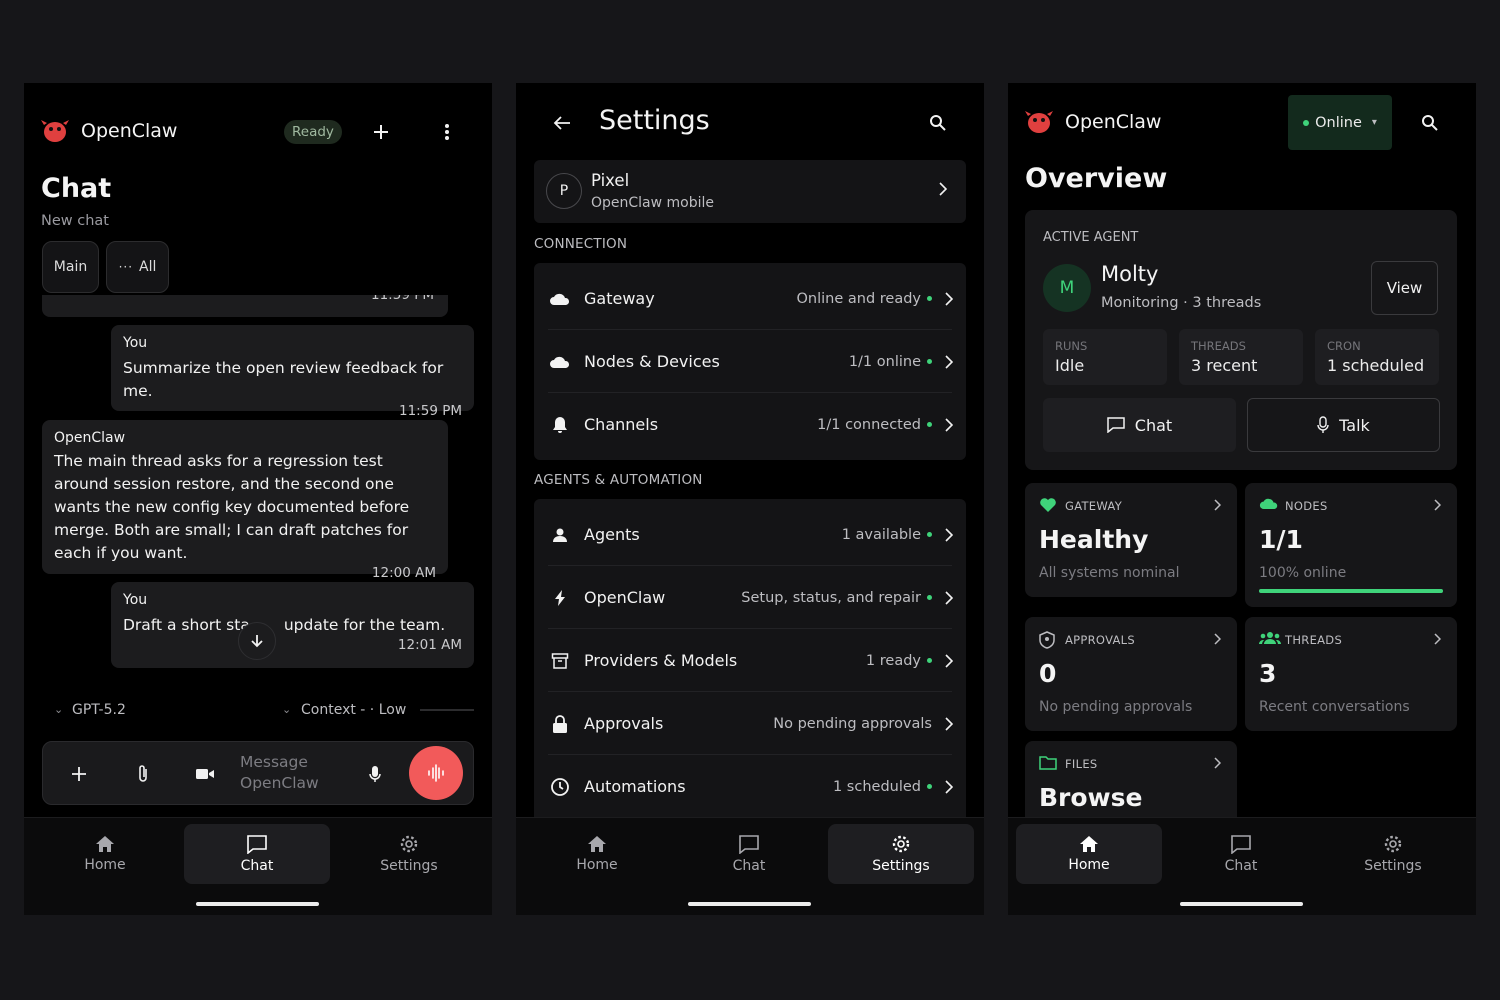  Describe the element at coordinates (1377, 357) in the screenshot. I see `stat-cron: CRON 1 scheduled` at that location.